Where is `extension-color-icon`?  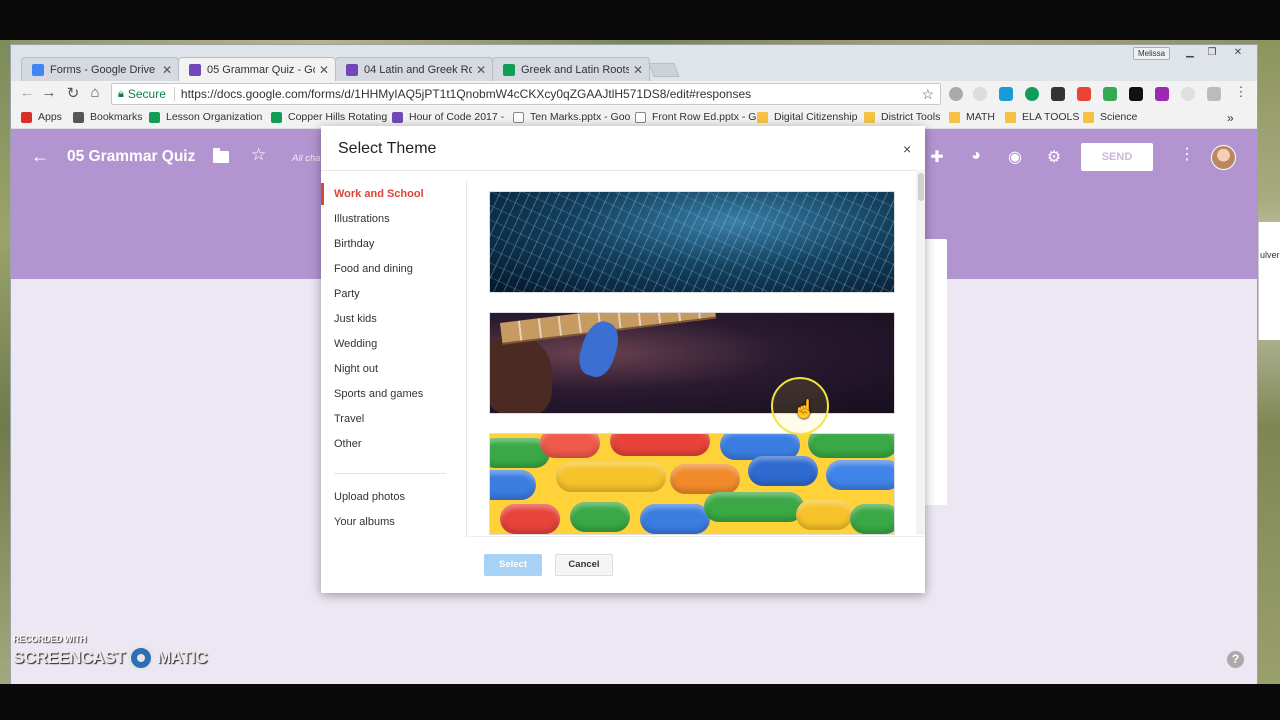 extension-color-icon is located at coordinates (1162, 94).